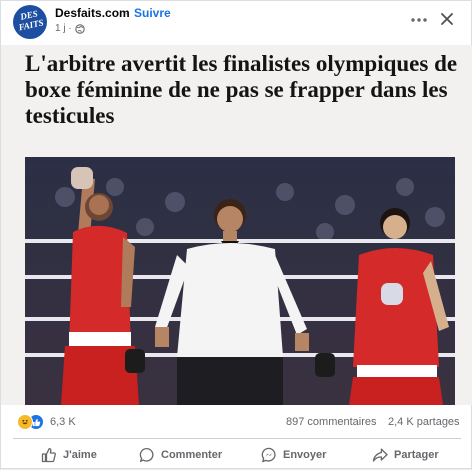 Image resolution: width=472 pixels, height=470 pixels. I want to click on follow-button: Suivre, so click(152, 13).